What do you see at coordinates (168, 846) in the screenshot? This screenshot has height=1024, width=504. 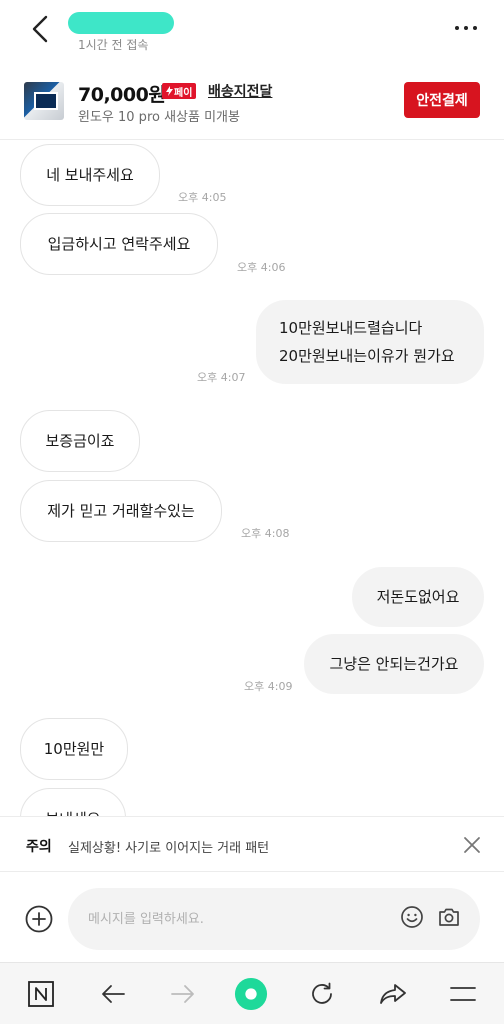 I see `warning-text: 실제상황! 사기로 이어지는 거래 패턴` at bounding box center [168, 846].